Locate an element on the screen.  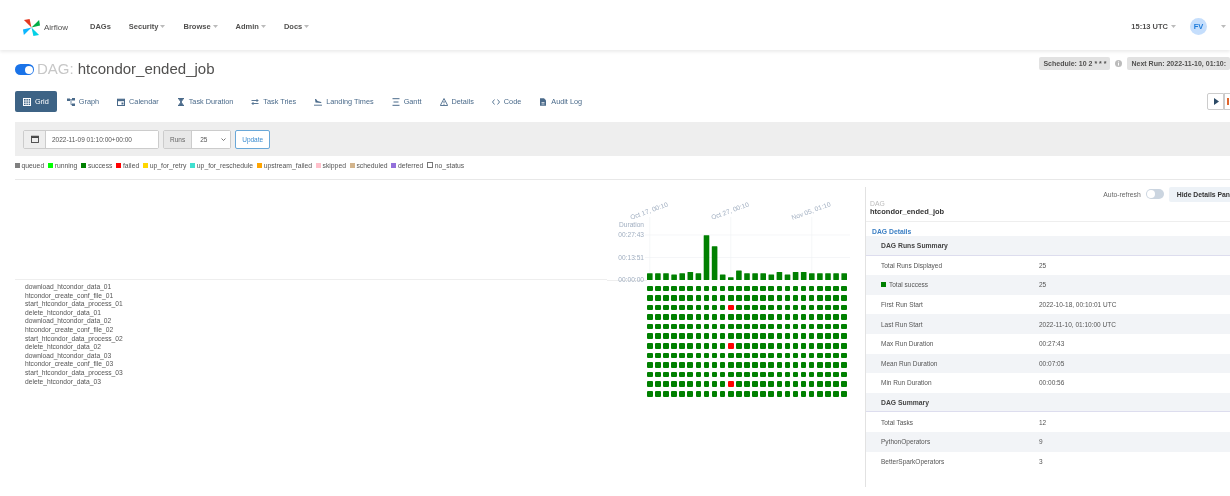
pause-toggle is located at coordinates (24, 69).